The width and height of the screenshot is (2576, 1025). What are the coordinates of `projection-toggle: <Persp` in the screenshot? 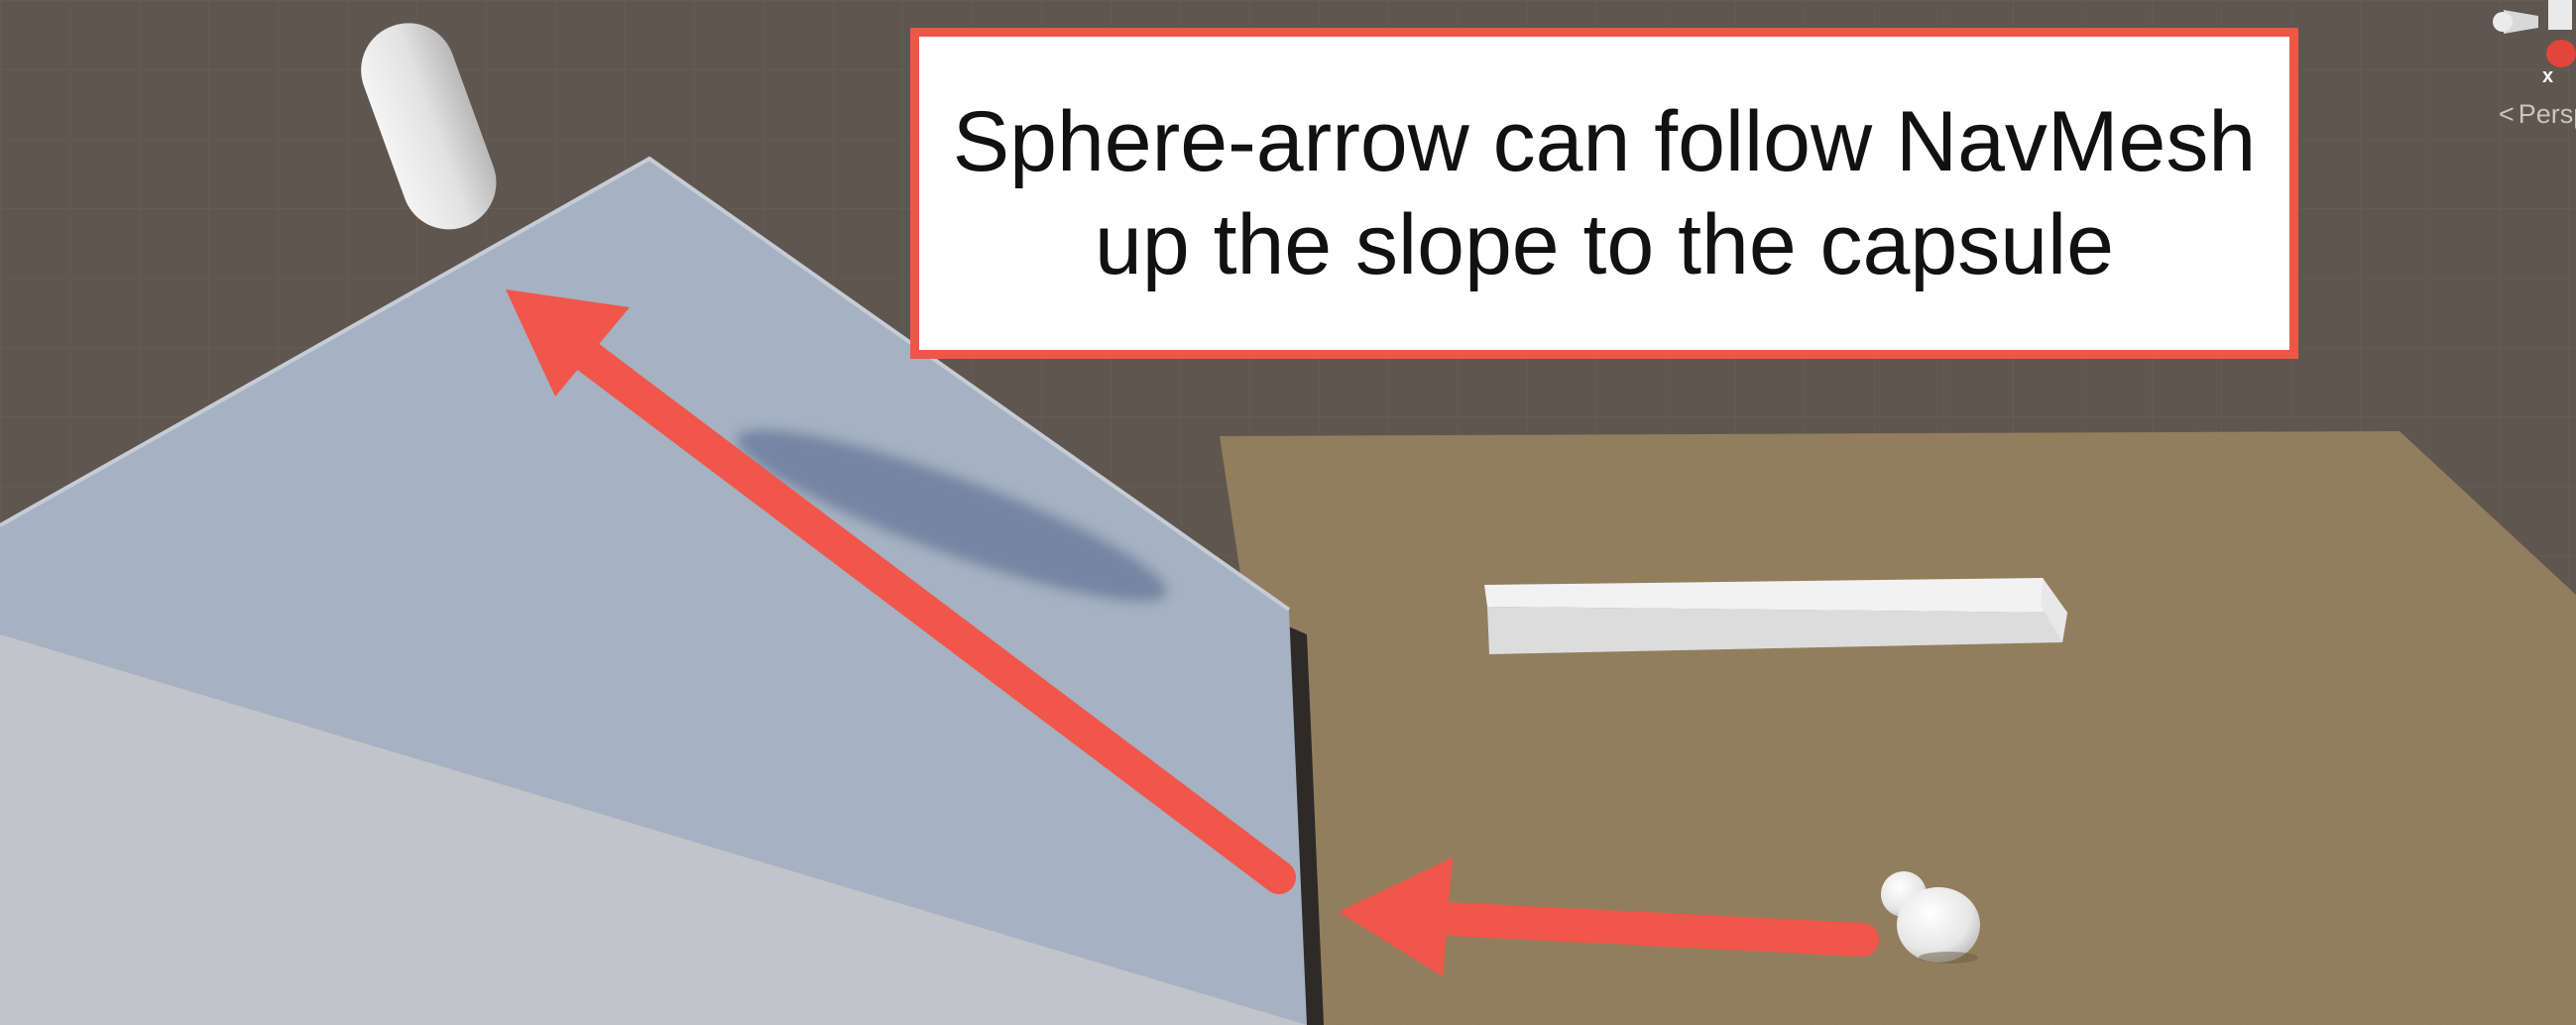 It's located at (2537, 114).